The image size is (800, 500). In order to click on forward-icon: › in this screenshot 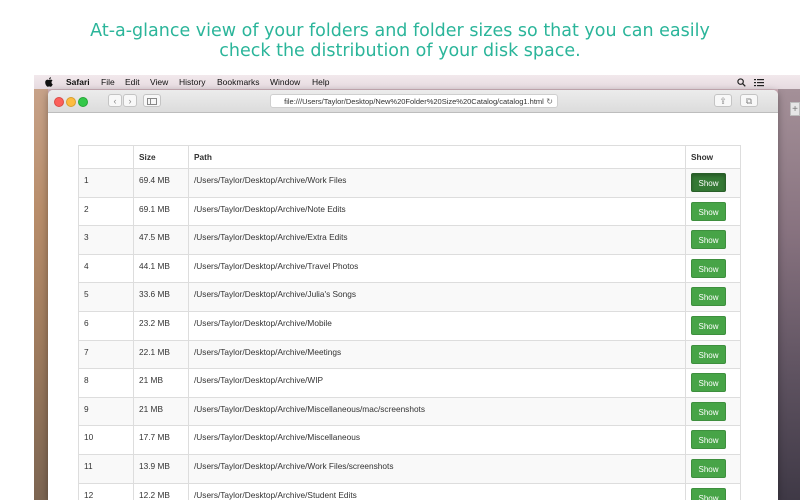, I will do `click(130, 101)`.